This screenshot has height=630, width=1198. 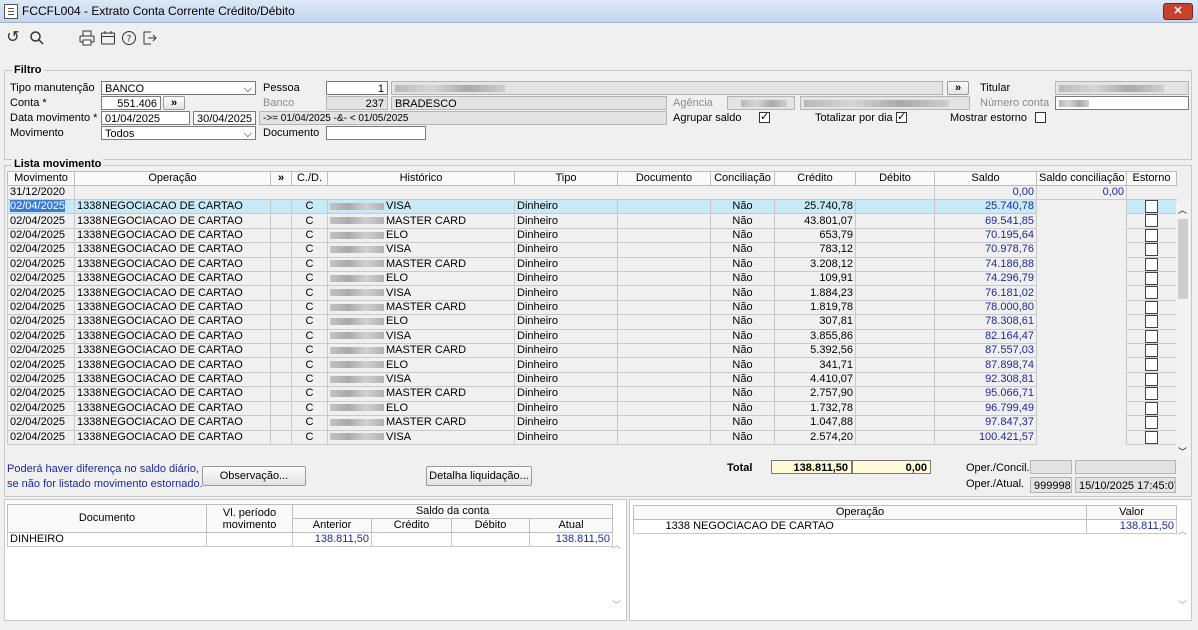 What do you see at coordinates (958, 88) in the screenshot?
I see `pessoa-lookup-button: »` at bounding box center [958, 88].